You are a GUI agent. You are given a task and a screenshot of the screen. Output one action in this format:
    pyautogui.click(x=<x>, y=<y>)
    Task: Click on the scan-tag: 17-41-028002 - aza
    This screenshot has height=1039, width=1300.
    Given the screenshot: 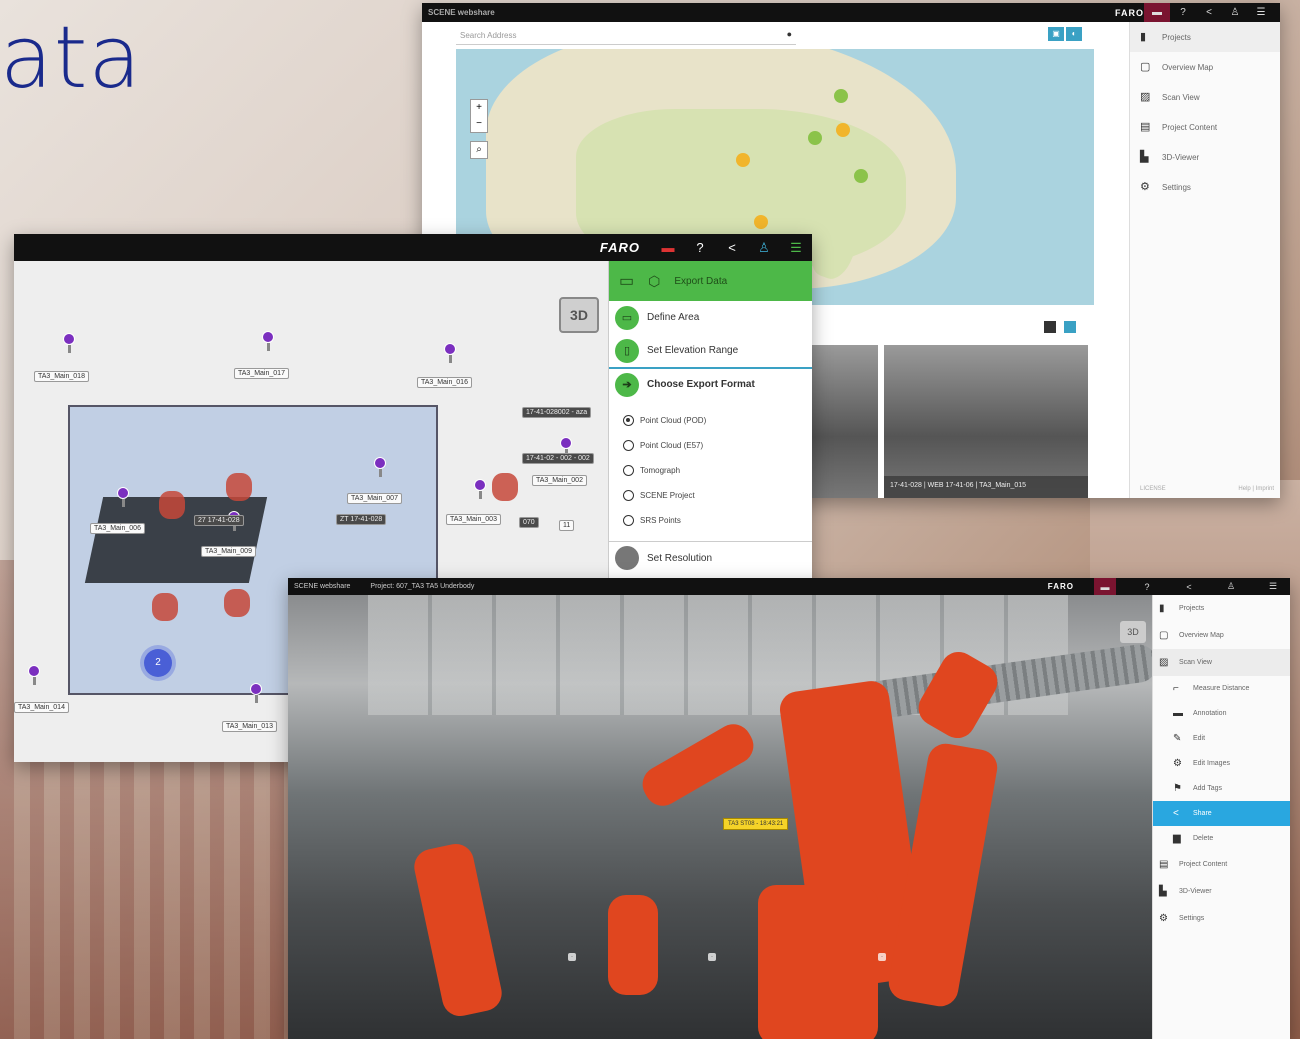 What is the action you would take?
    pyautogui.click(x=557, y=412)
    